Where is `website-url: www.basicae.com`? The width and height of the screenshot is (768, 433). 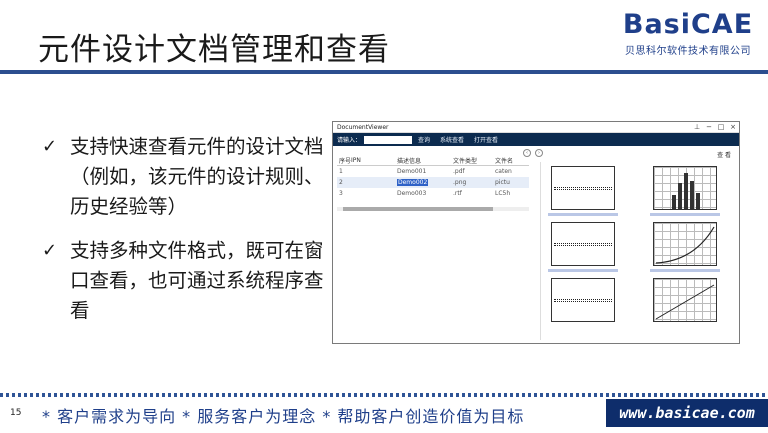
website-url: www.basicae.com is located at coordinates (687, 413).